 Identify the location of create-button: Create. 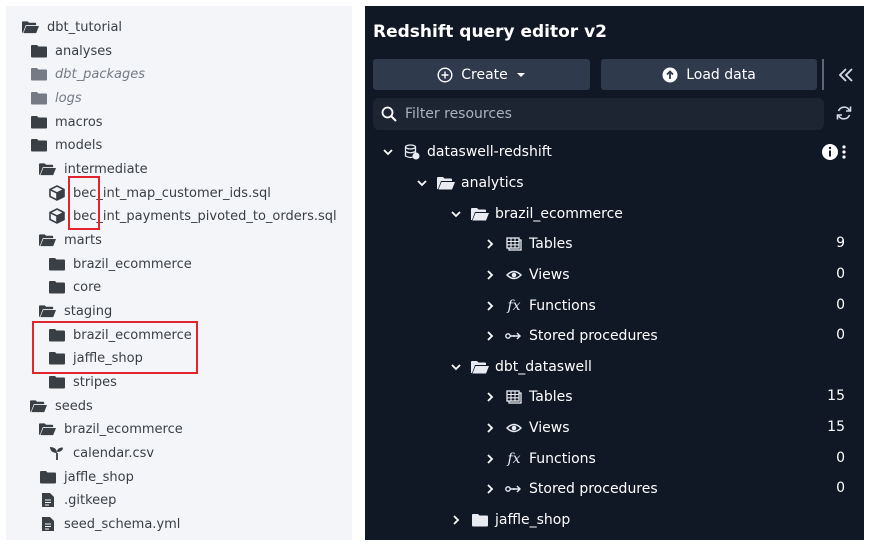
(481, 74).